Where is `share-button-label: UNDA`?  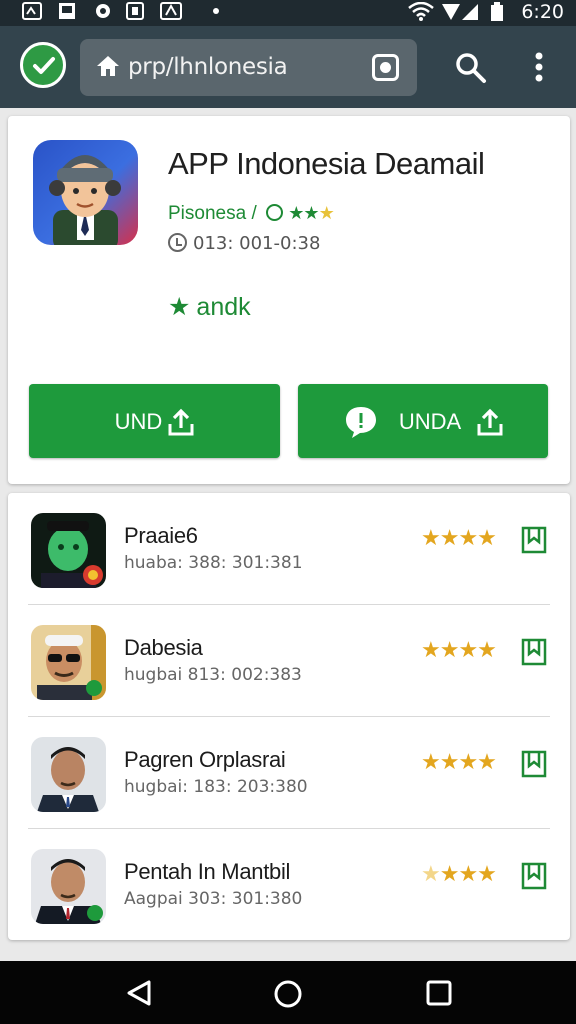
share-button-label: UNDA is located at coordinates (430, 422).